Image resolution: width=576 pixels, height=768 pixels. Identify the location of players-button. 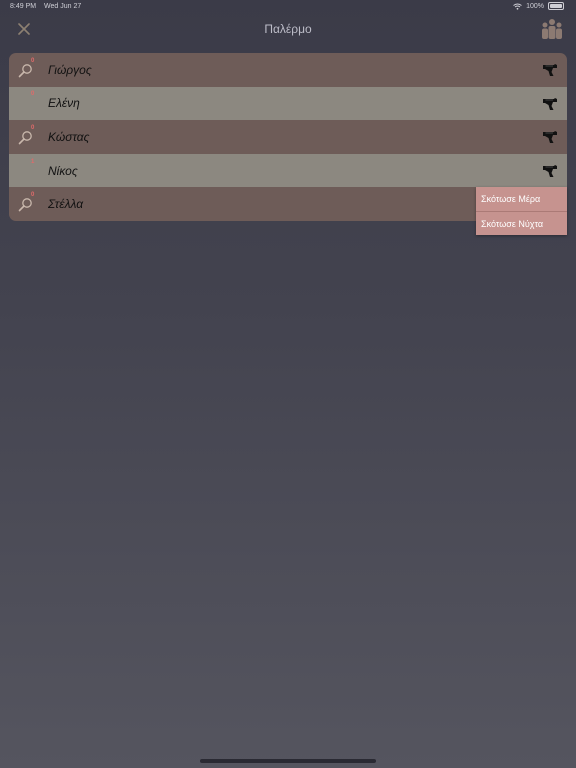
(552, 29).